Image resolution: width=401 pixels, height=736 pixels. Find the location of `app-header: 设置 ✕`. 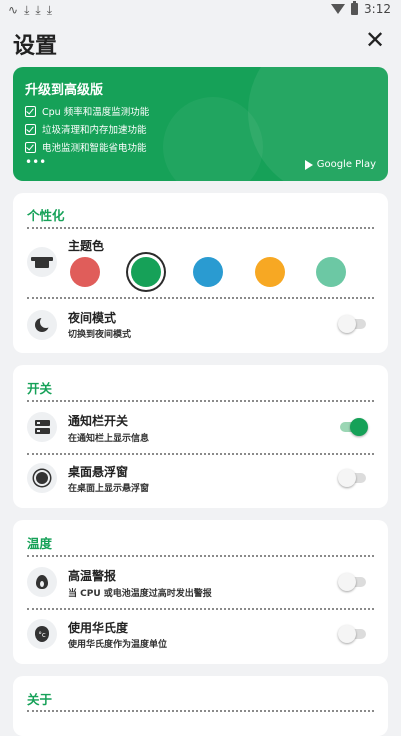

app-header: 设置 ✕ is located at coordinates (200, 42).